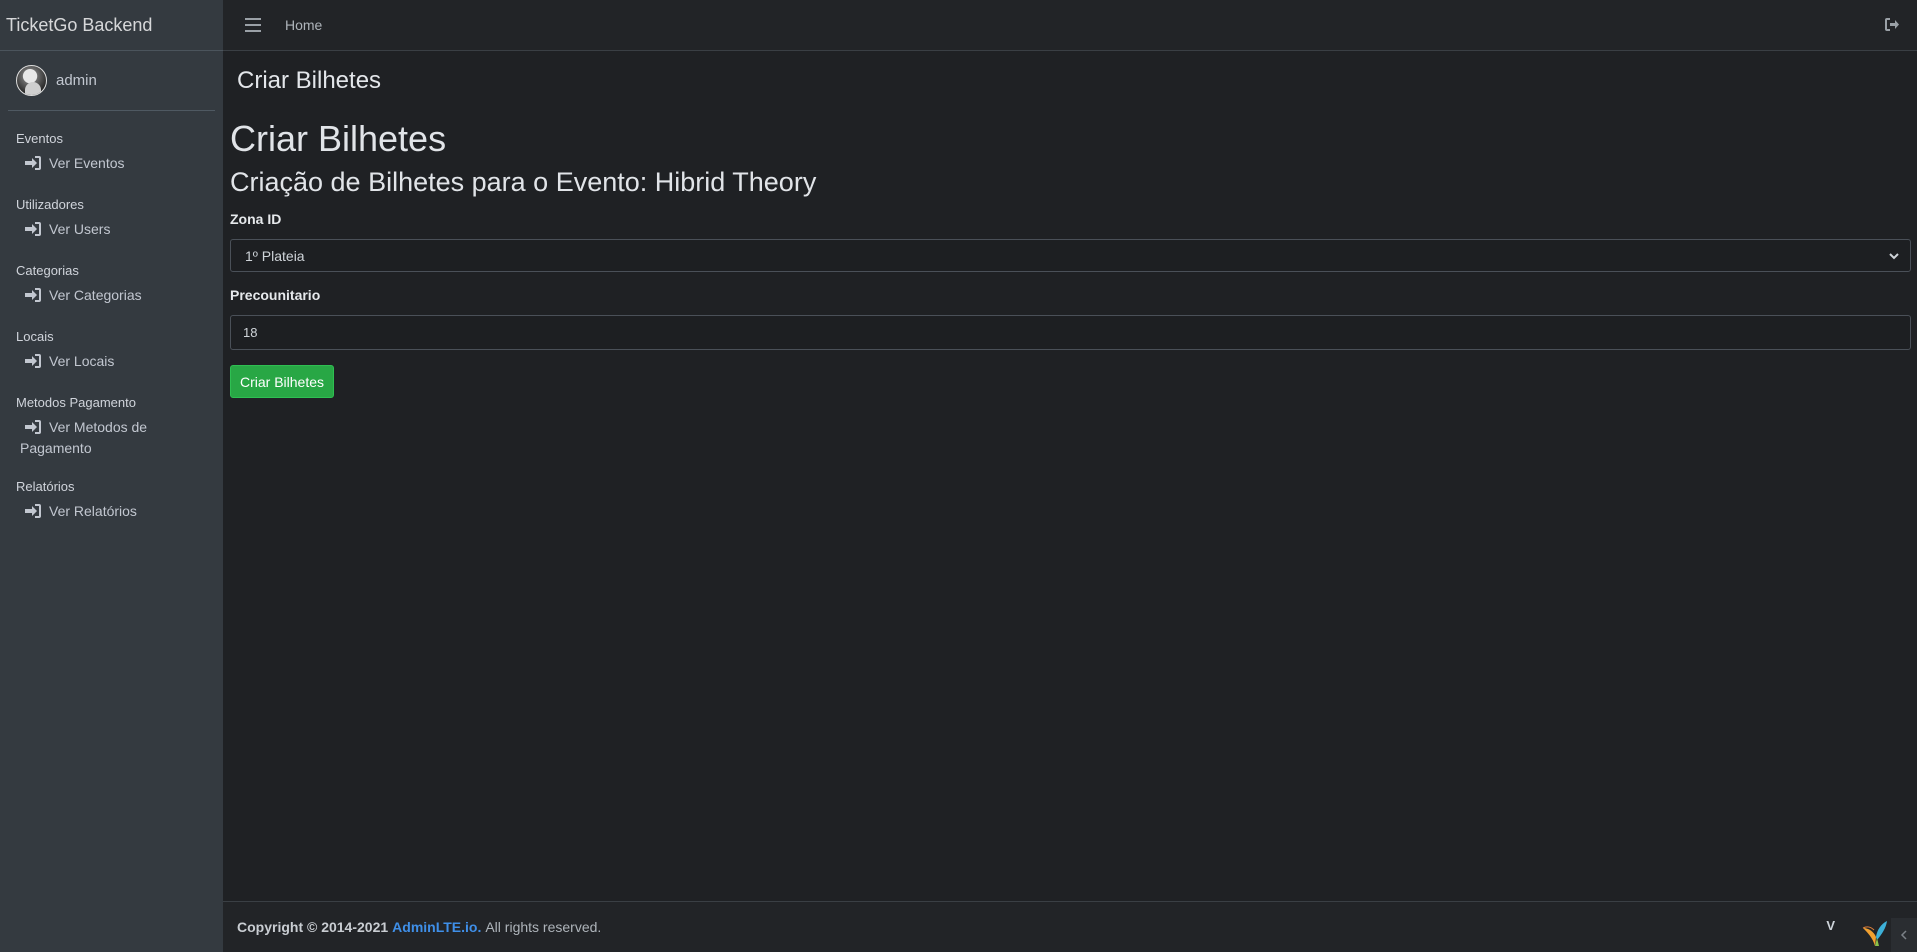  I want to click on sidebar-item-label: Ver Users, so click(80, 229).